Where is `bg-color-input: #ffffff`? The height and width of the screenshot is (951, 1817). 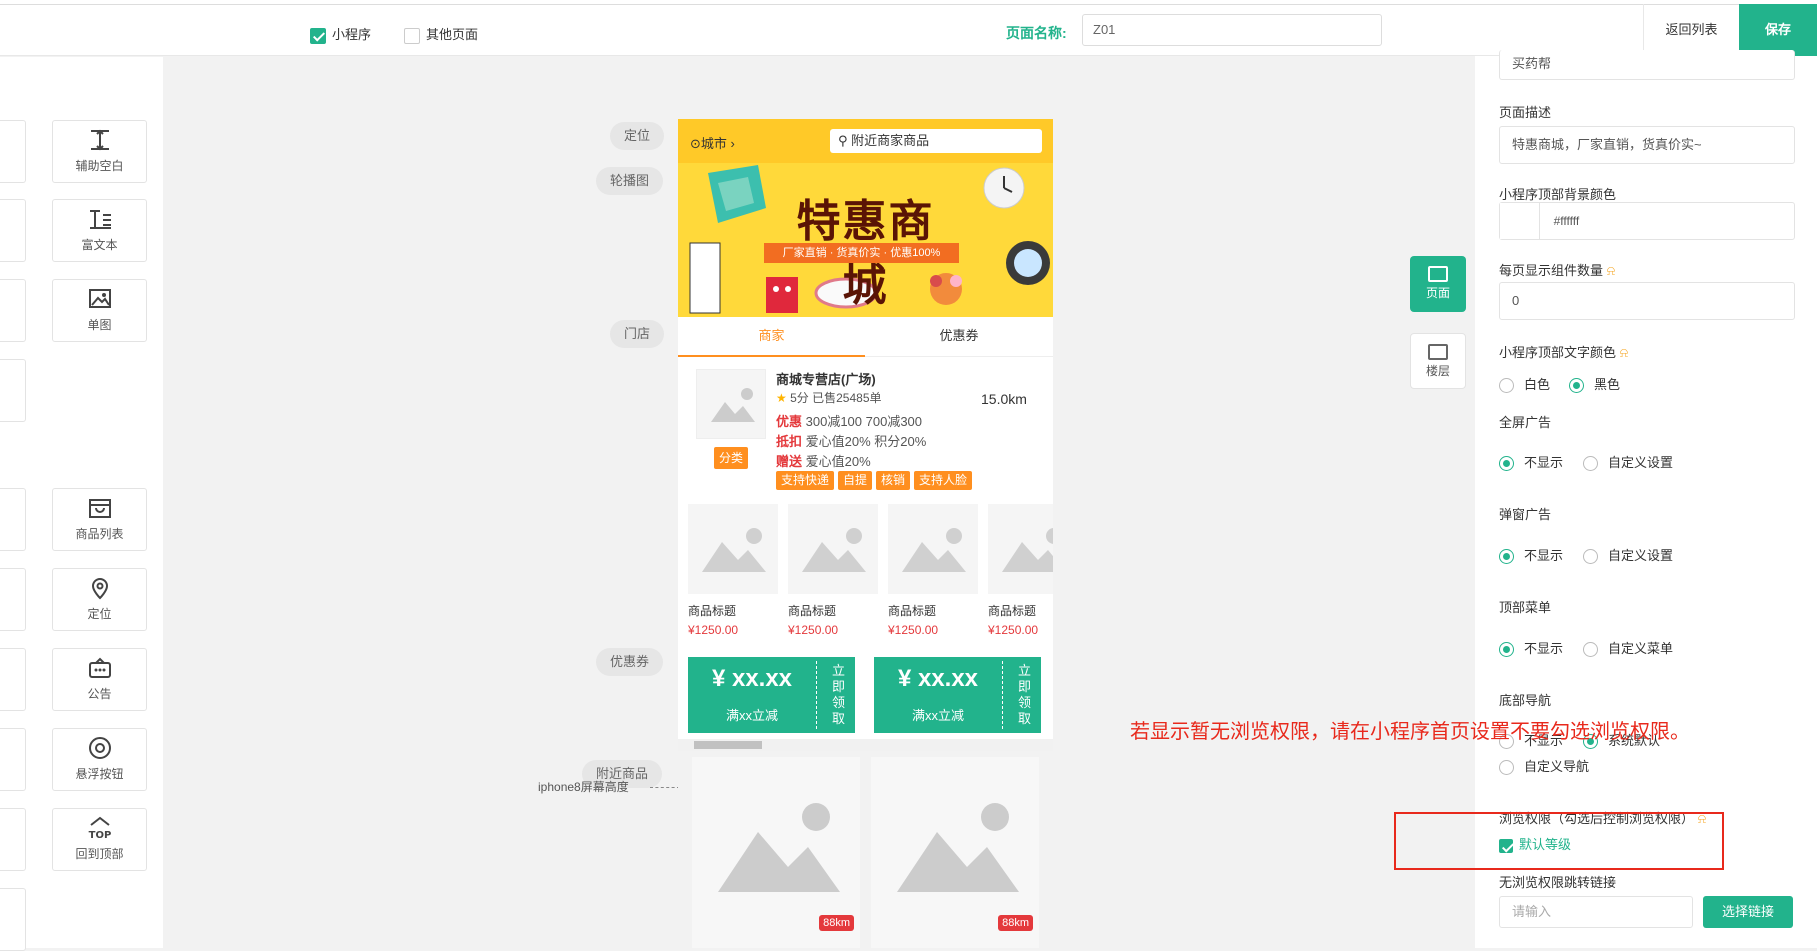
bg-color-input: #ffffff is located at coordinates (1647, 221).